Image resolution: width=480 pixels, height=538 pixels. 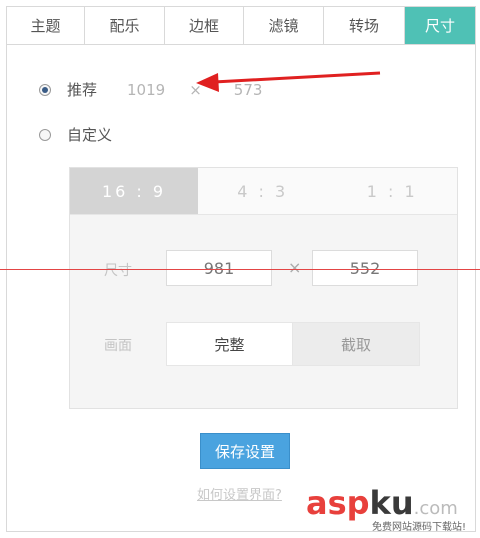 I want to click on ratio-1-1: 1, so click(x=393, y=191).